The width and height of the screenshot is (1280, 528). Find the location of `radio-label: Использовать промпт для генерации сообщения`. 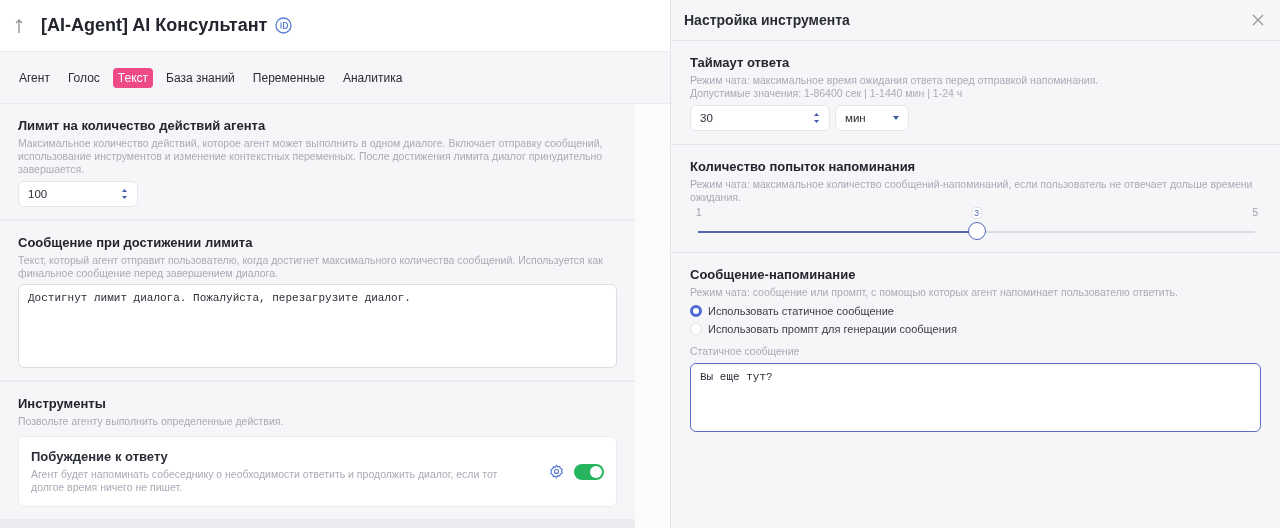

radio-label: Использовать промпт для генерации сообщения is located at coordinates (832, 329).